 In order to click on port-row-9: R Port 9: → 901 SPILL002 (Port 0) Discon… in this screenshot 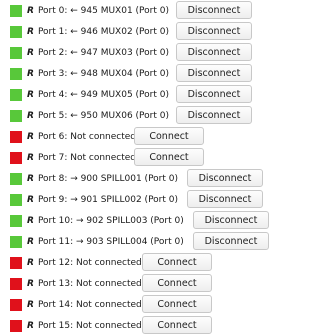, I will do `click(131, 199)`.